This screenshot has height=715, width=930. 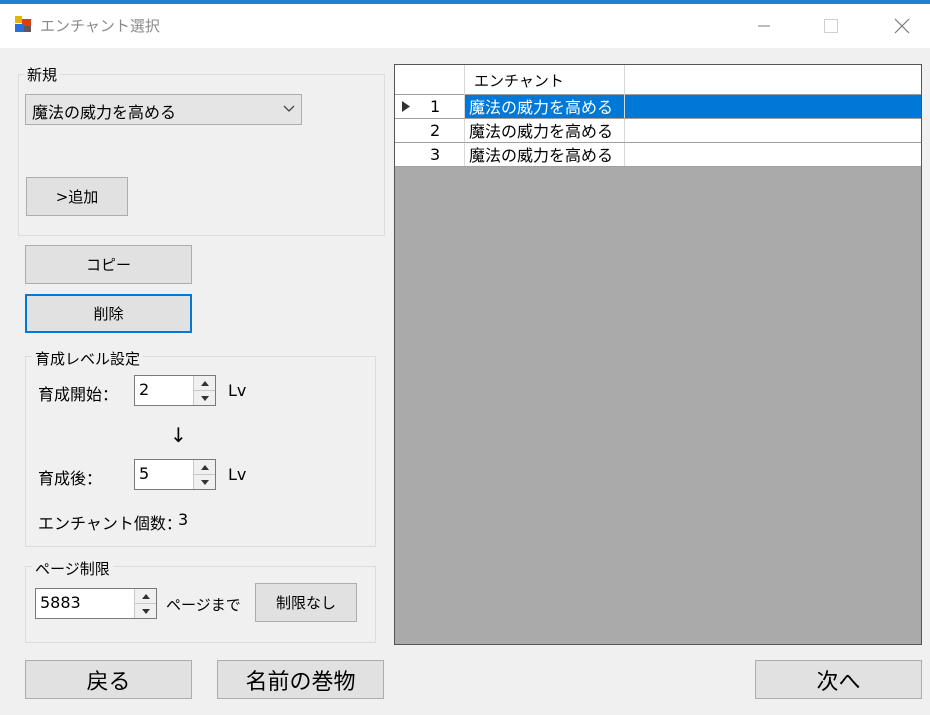 I want to click on page-limit-stepper: 5883, so click(x=96, y=603).